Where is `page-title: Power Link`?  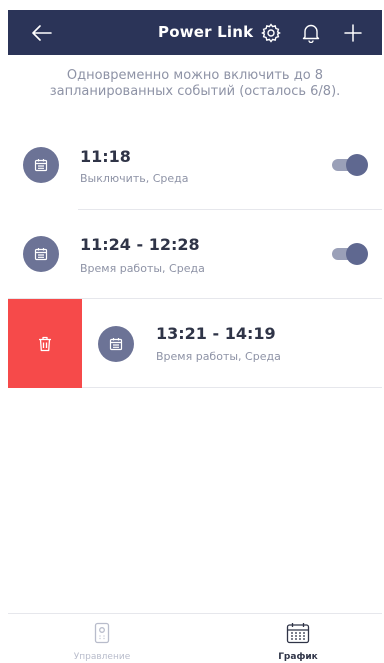 page-title: Power Link is located at coordinates (206, 32).